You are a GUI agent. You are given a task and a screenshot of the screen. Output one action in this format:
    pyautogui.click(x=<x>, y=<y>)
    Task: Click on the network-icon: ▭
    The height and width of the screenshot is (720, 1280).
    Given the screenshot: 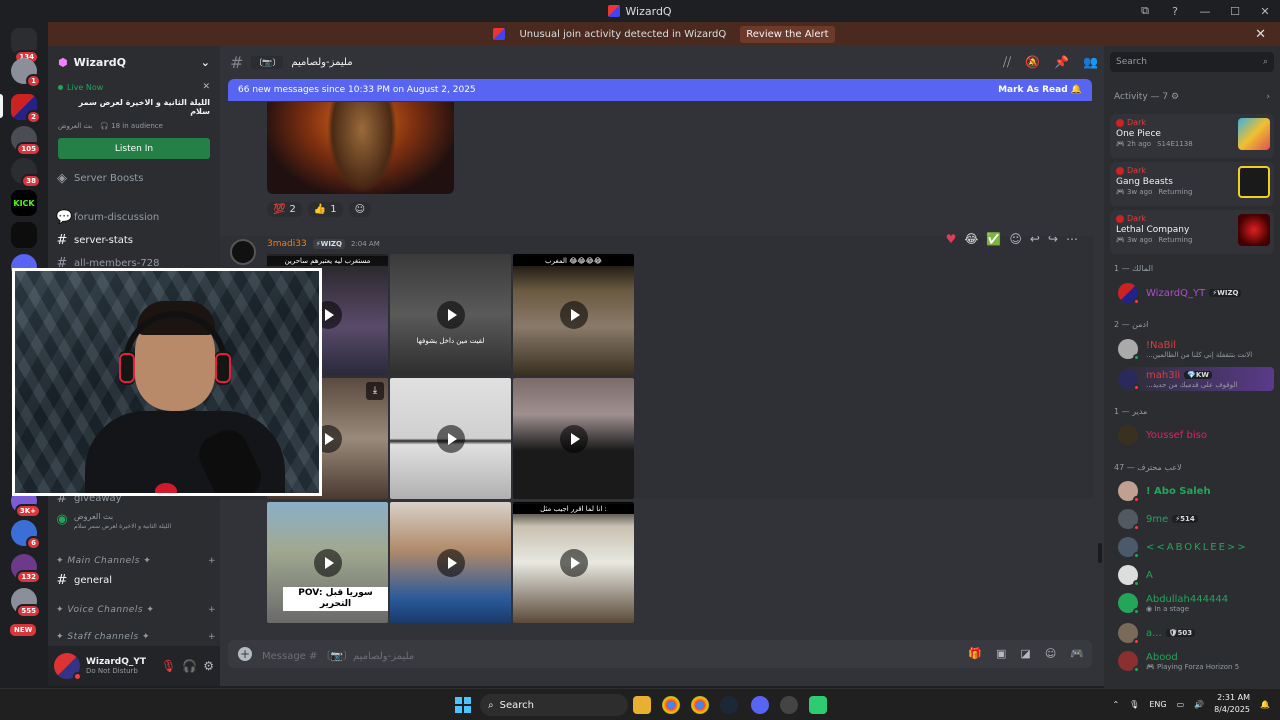 What is the action you would take?
    pyautogui.click(x=1181, y=704)
    